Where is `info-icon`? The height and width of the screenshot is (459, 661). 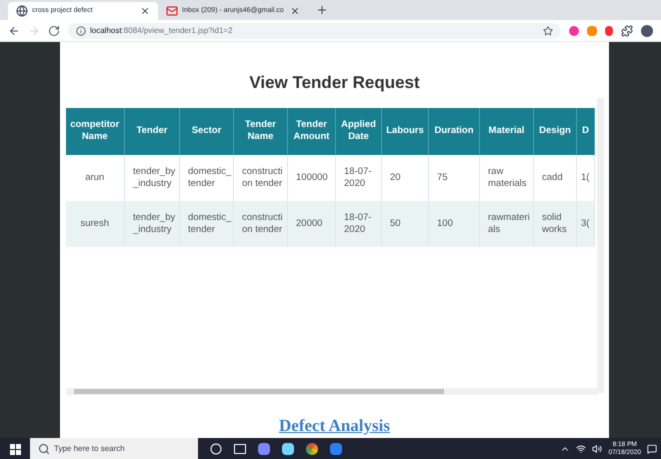 info-icon is located at coordinates (81, 31).